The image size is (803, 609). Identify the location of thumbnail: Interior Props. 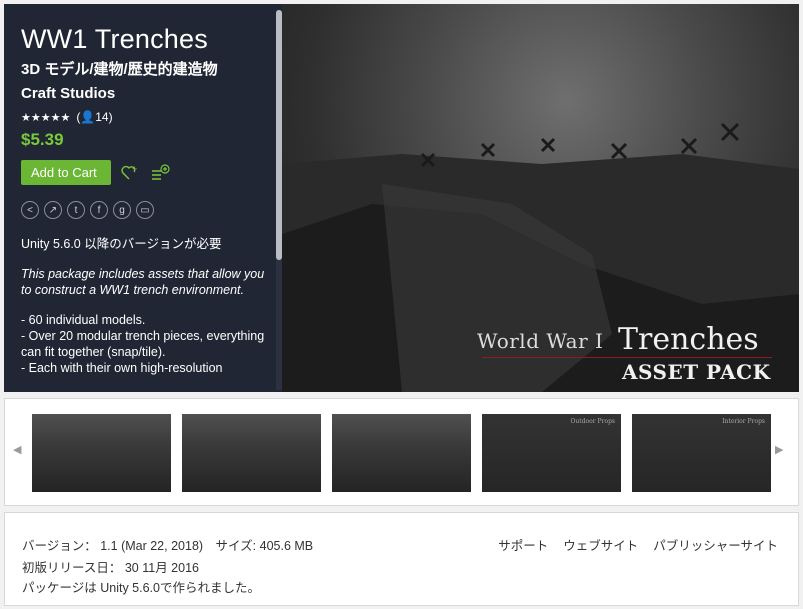
(701, 453).